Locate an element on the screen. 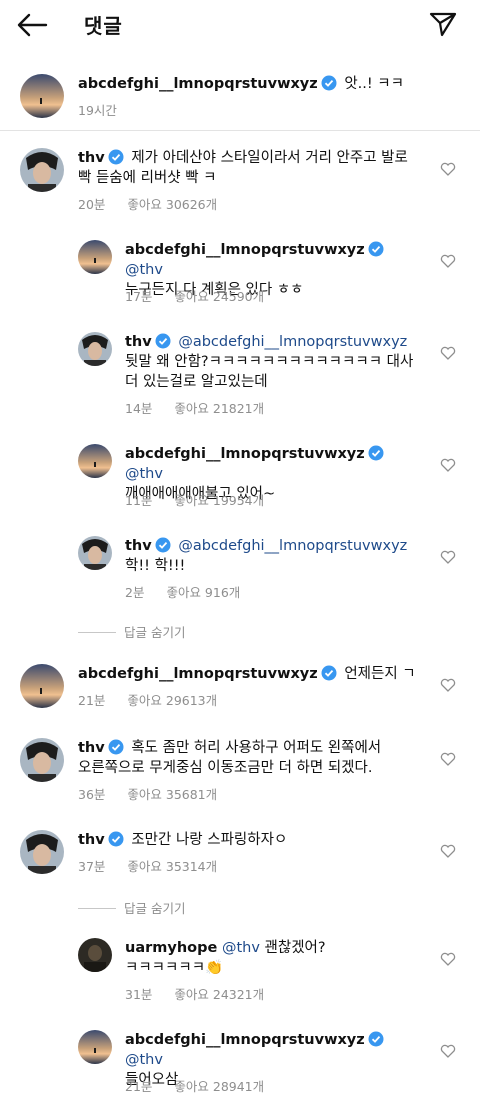  like-count: 좋아요 30626개 is located at coordinates (172, 204).